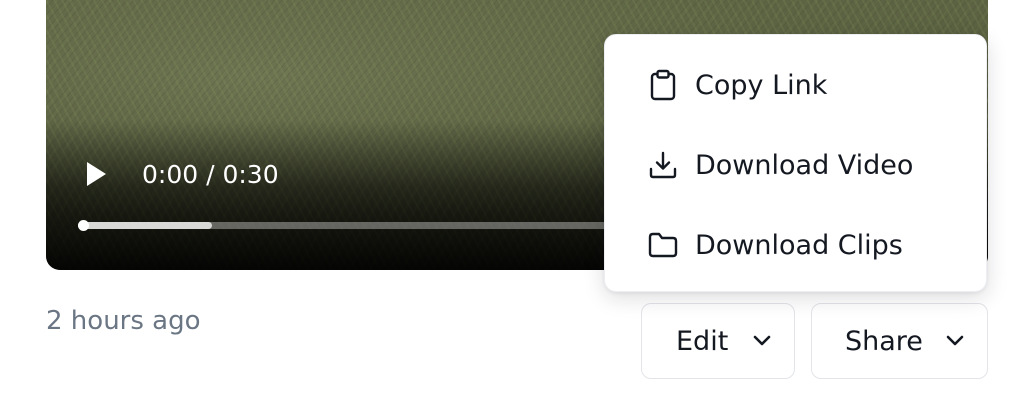  What do you see at coordinates (663, 85) in the screenshot?
I see `clipboard-icon` at bounding box center [663, 85].